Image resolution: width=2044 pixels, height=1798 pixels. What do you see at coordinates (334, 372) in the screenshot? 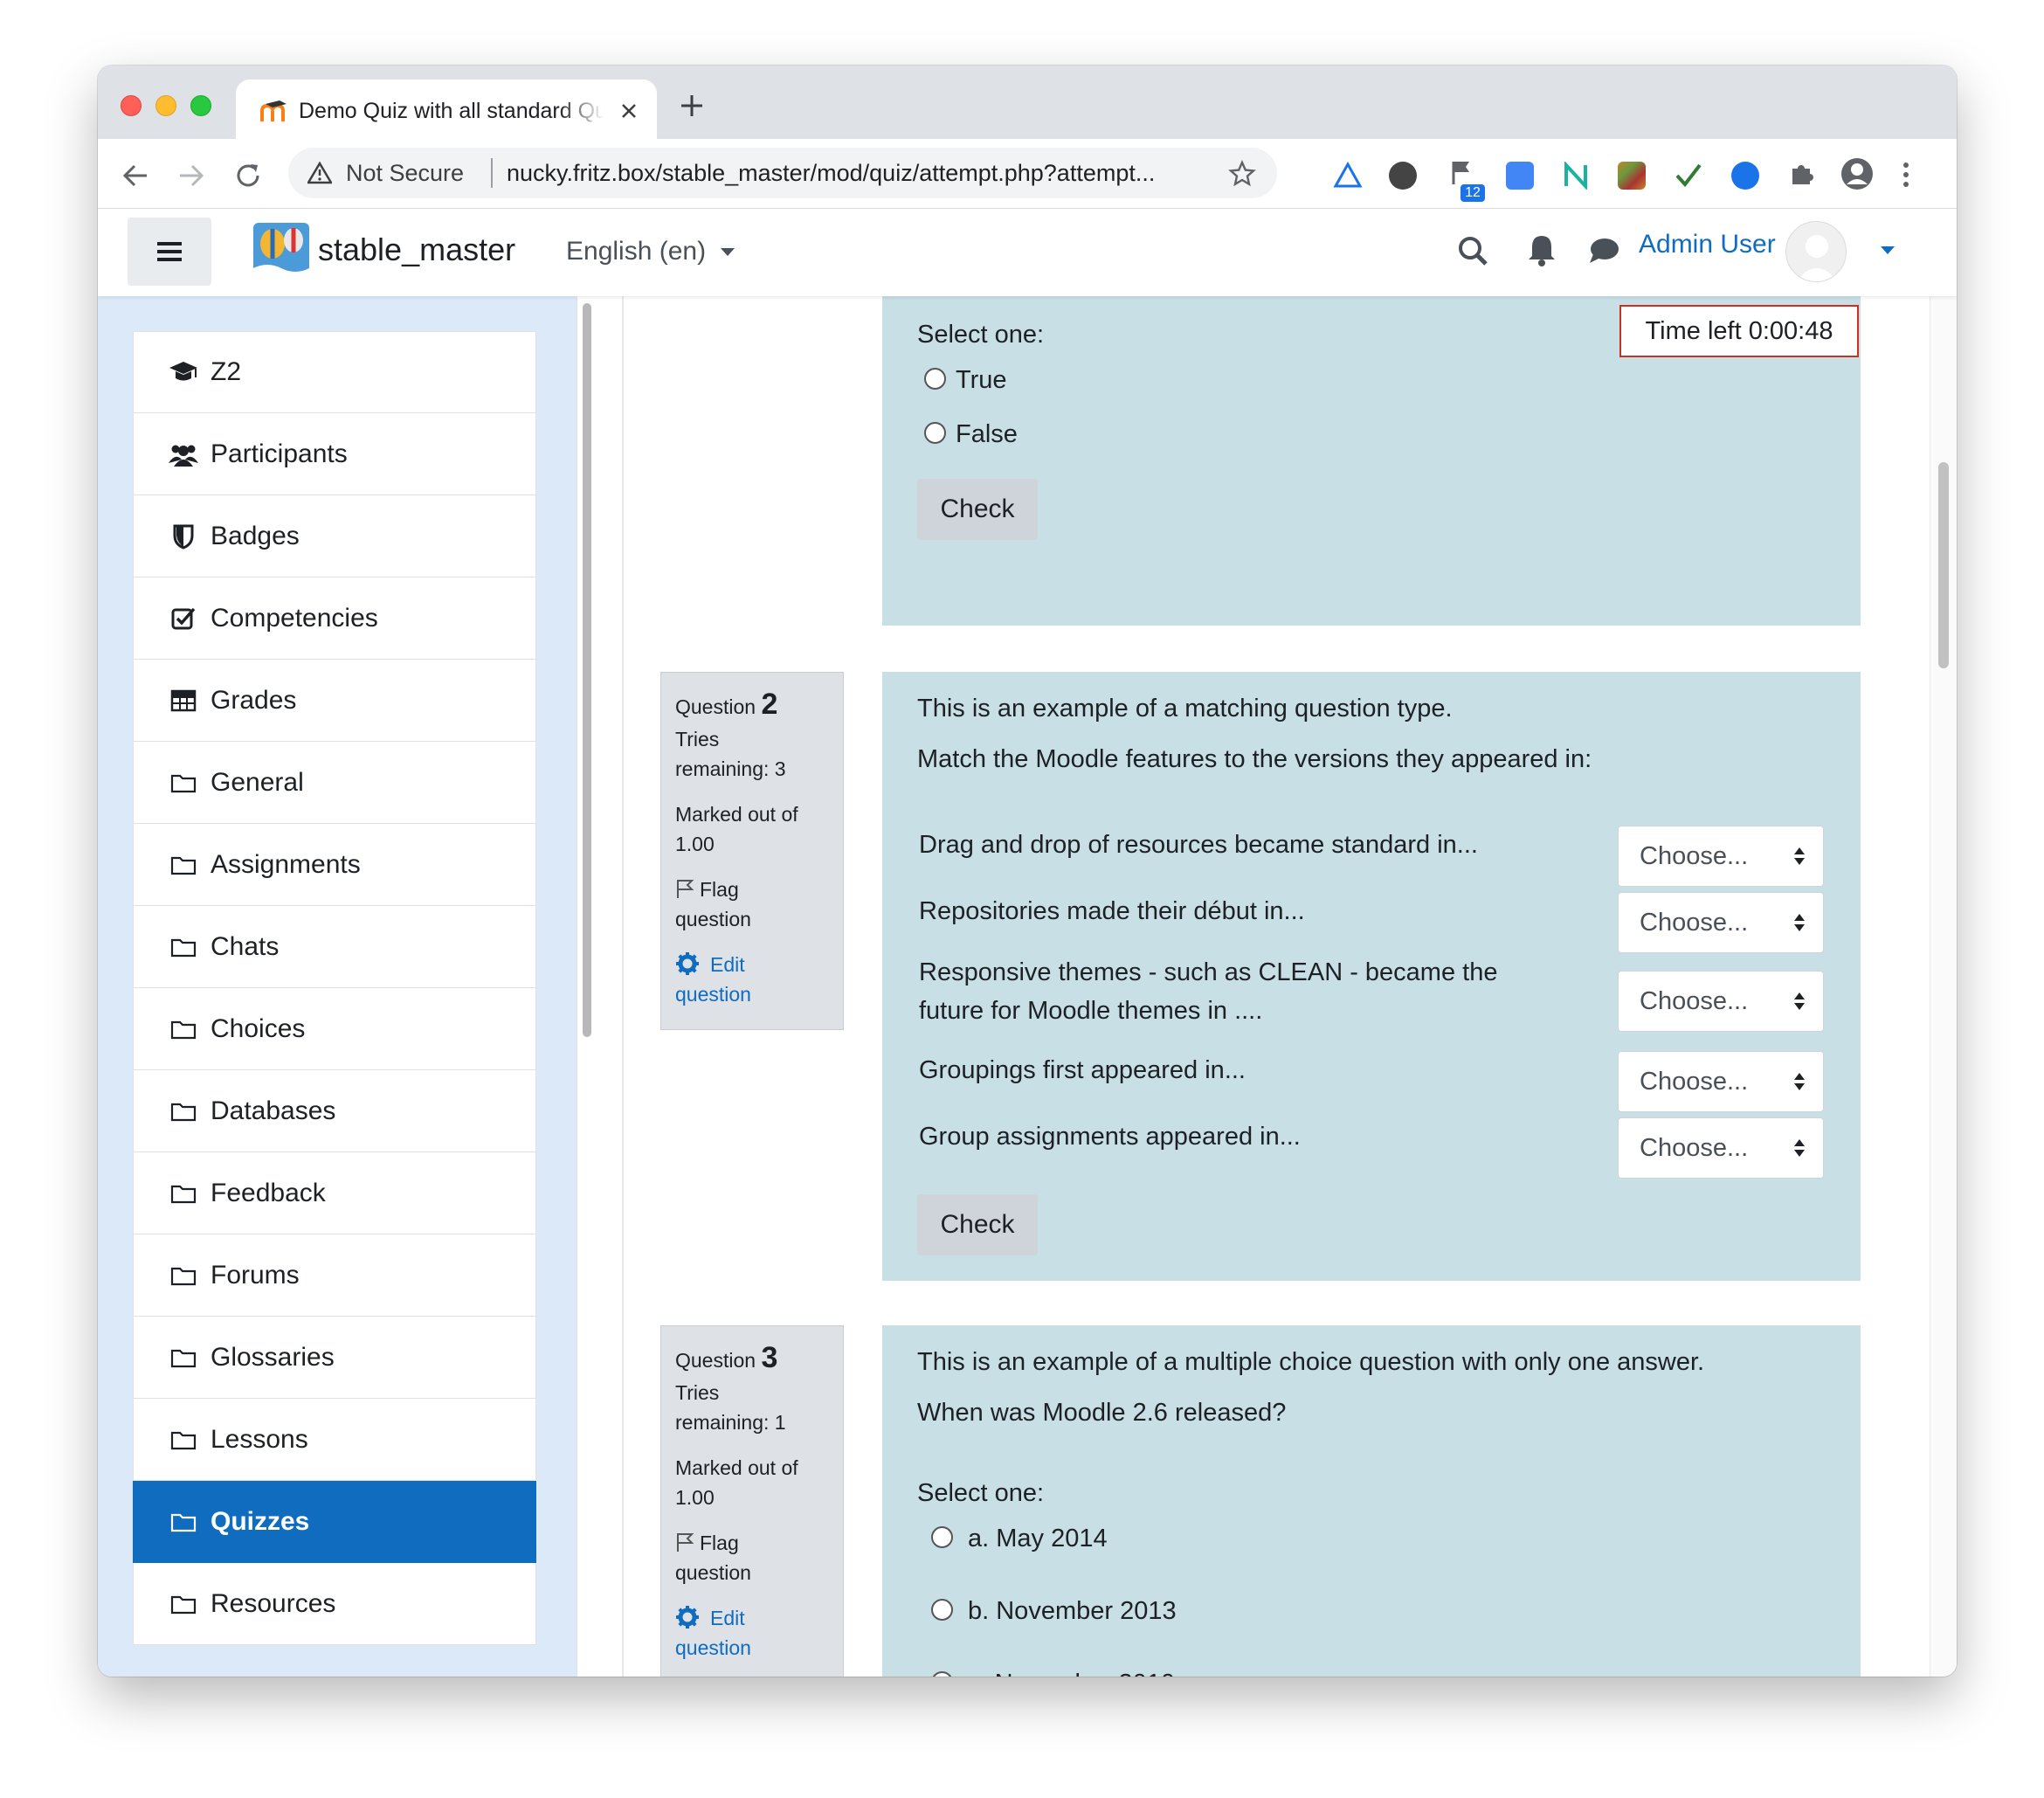
I see `drawer-item-course: Z2` at bounding box center [334, 372].